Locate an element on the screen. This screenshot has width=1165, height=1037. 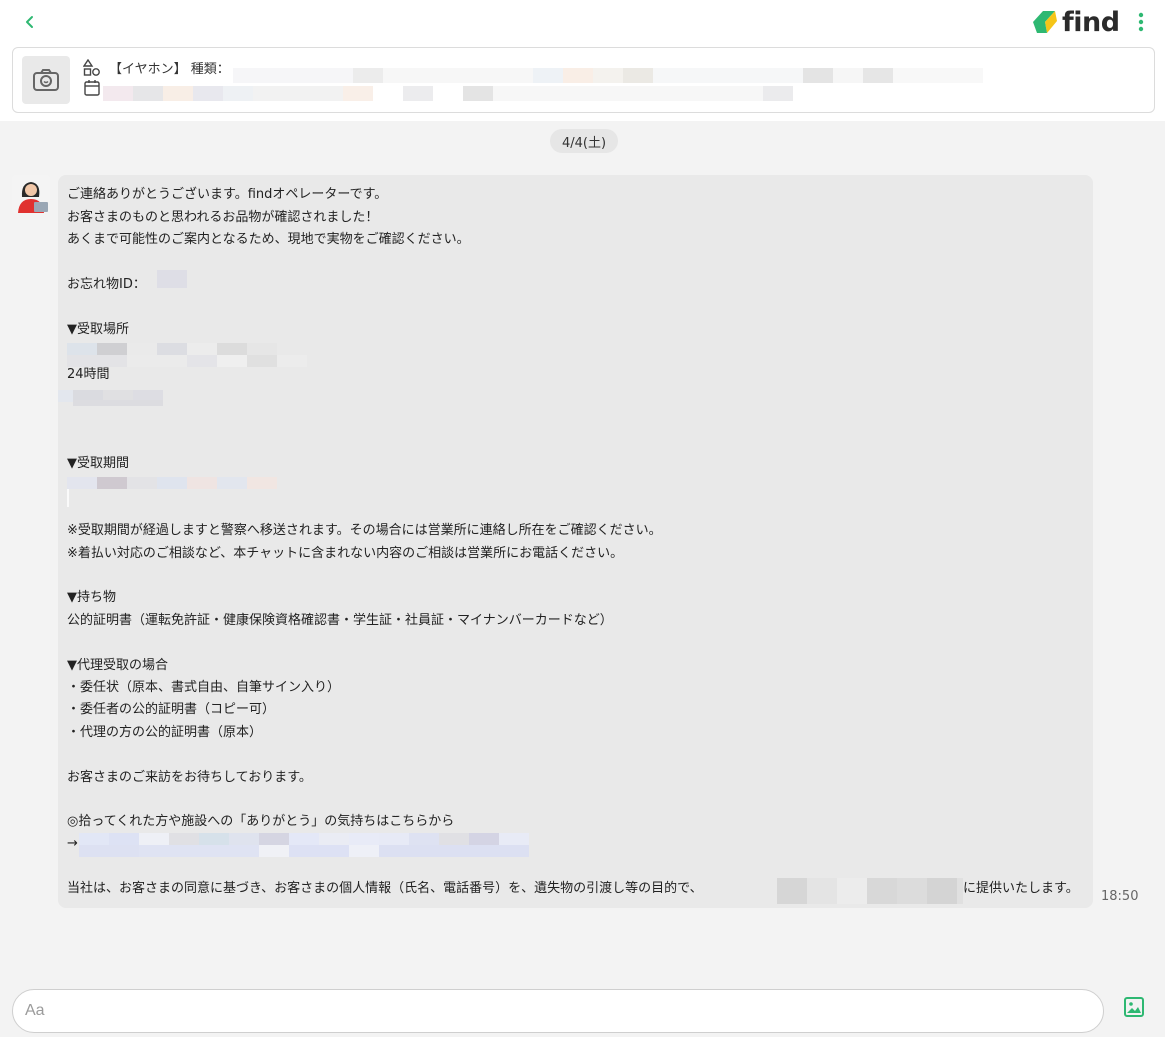
composer-bar is located at coordinates (582, 1007).